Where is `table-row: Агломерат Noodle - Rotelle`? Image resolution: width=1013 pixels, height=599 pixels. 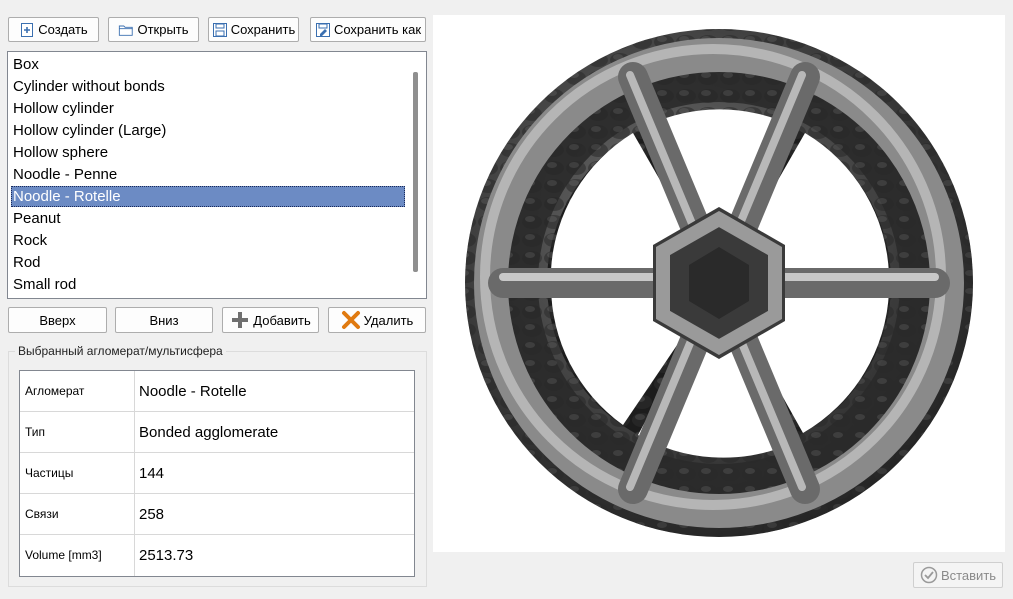
table-row: Агломерат Noodle - Rotelle is located at coordinates (217, 391).